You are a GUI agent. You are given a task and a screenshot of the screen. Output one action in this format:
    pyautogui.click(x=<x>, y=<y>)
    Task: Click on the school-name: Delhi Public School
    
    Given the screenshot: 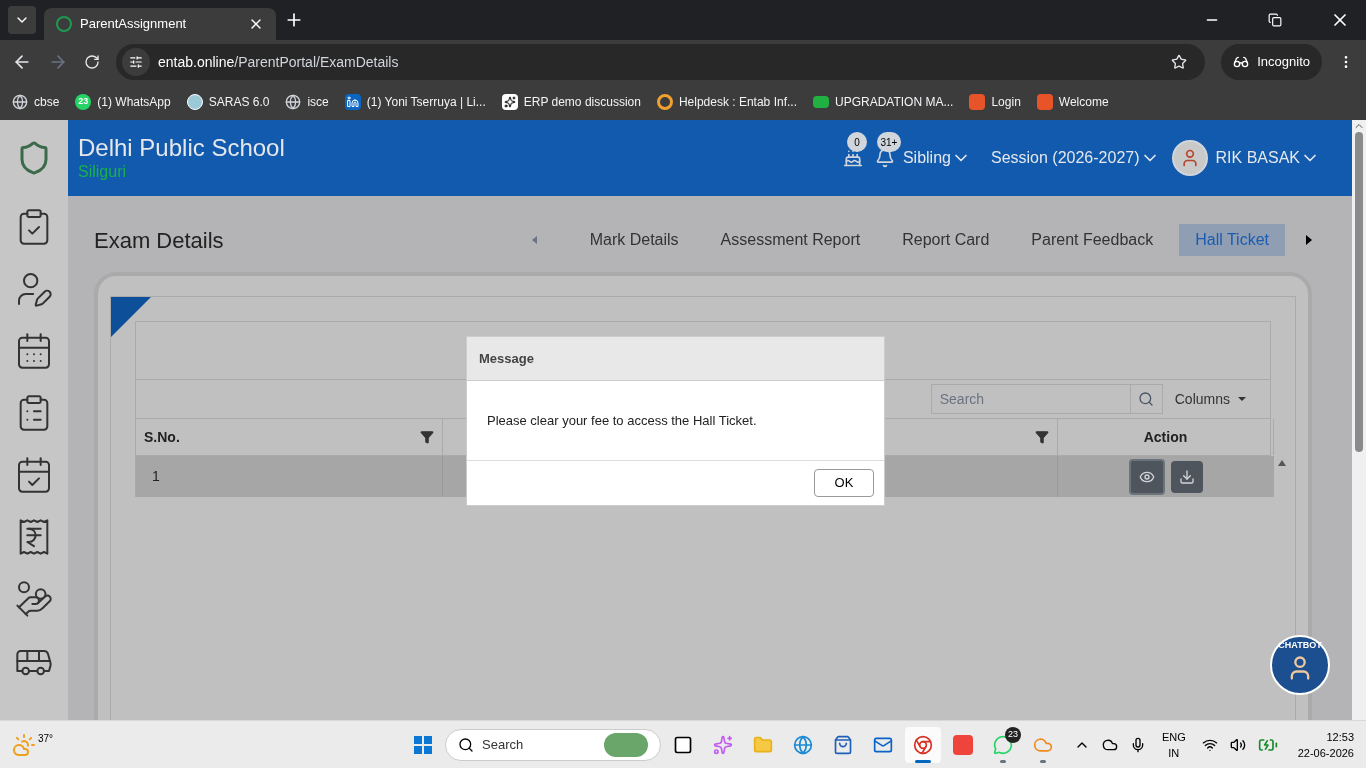 What is the action you would take?
    pyautogui.click(x=181, y=148)
    